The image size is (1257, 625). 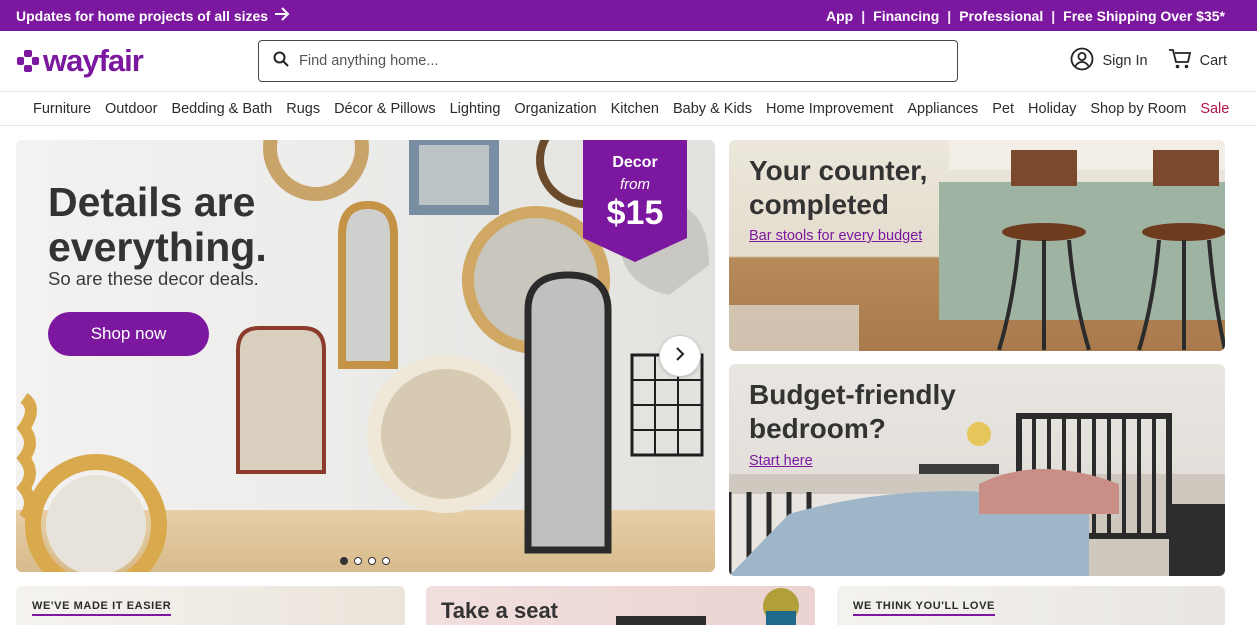 I want to click on sign-in-button: Sign In, so click(x=1109, y=61).